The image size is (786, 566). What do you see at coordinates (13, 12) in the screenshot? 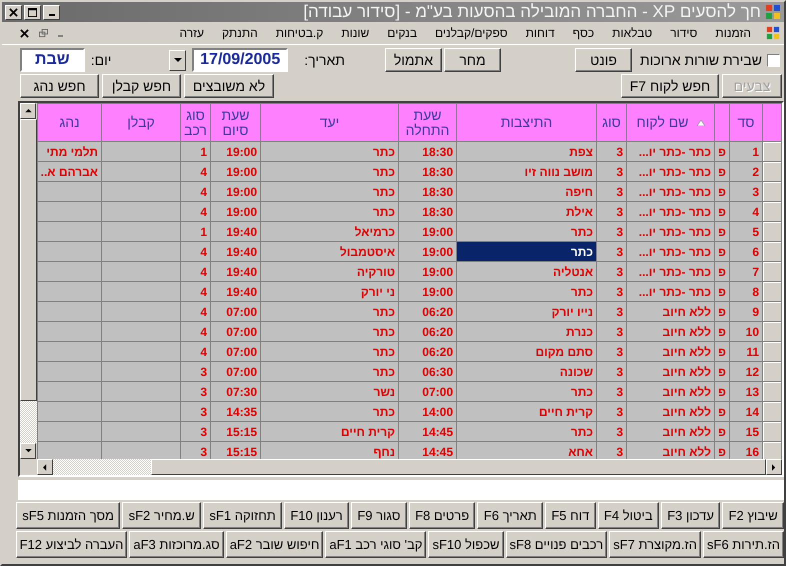
I see `close-button` at bounding box center [13, 12].